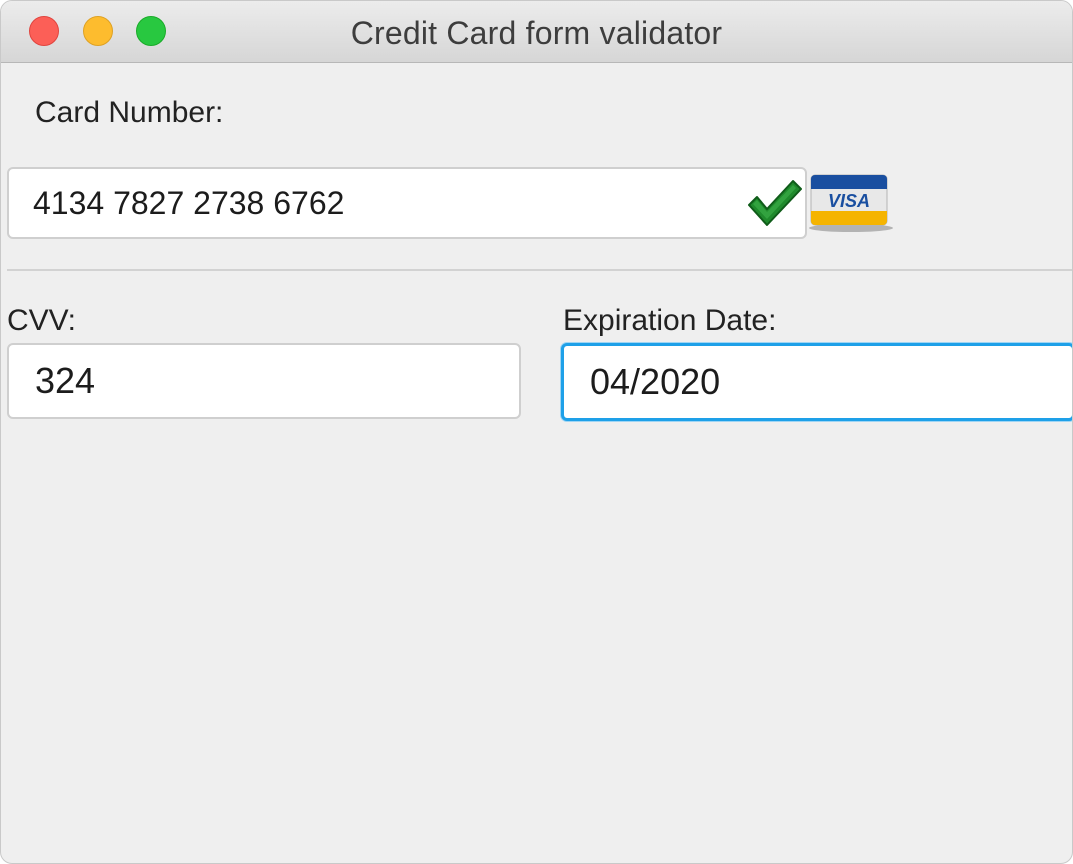  Describe the element at coordinates (775, 203) in the screenshot. I see `checkmark-icon` at that location.